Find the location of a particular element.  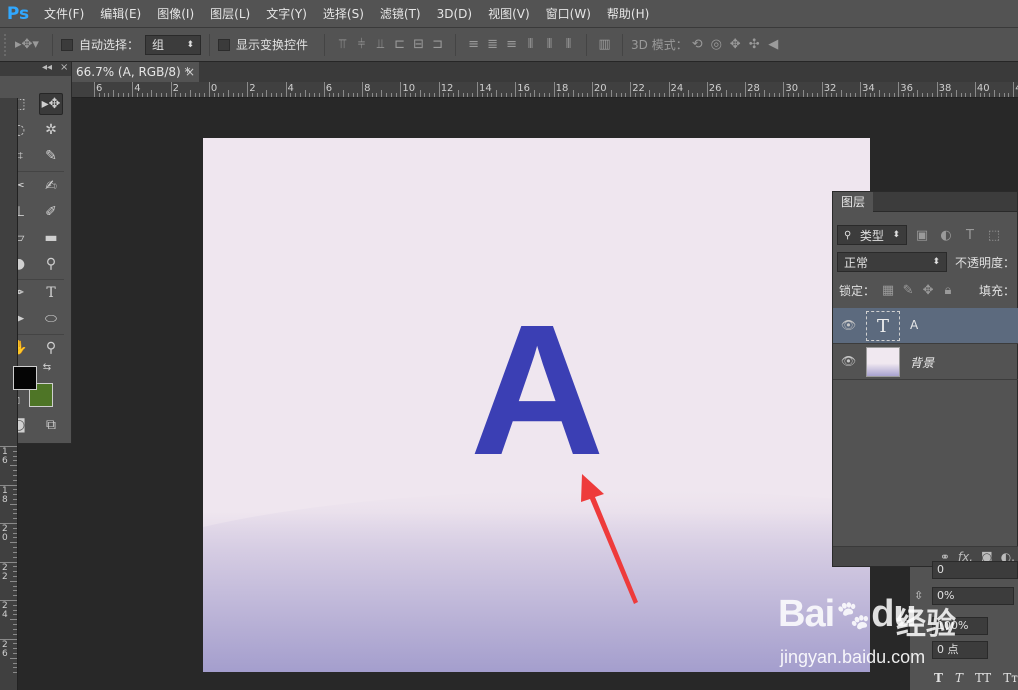

align-top-icon: ⫪ is located at coordinates (342, 45).